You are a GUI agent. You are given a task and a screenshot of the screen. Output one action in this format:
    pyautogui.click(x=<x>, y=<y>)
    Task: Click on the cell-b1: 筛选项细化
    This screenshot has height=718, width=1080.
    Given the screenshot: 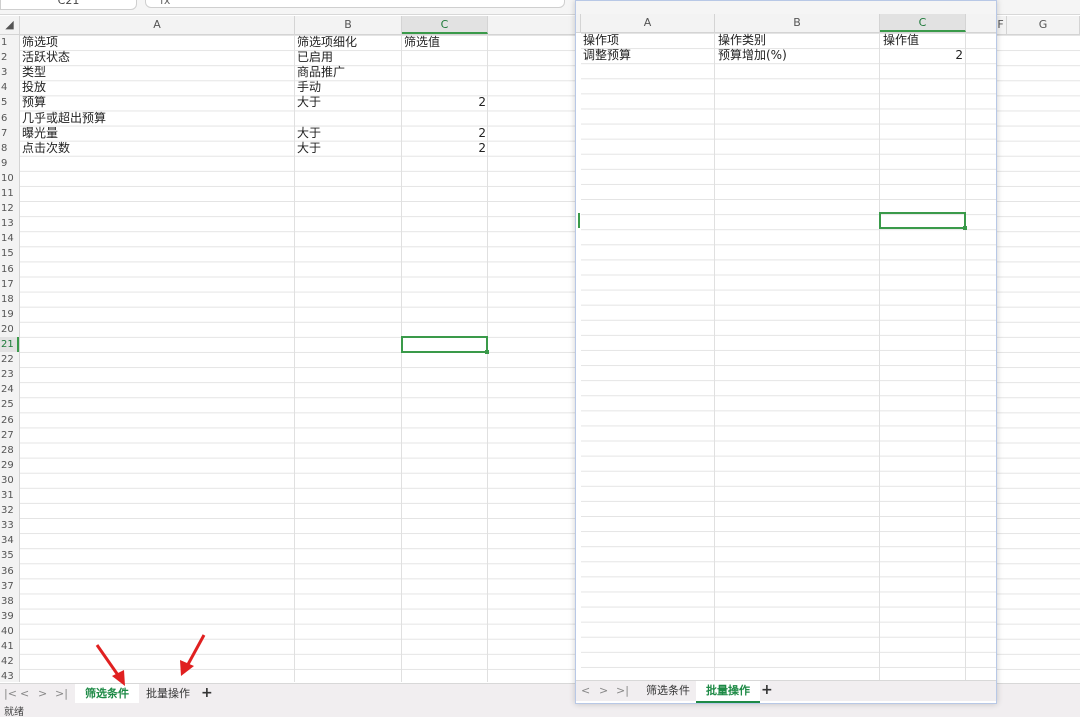 What is the action you would take?
    pyautogui.click(x=348, y=42)
    